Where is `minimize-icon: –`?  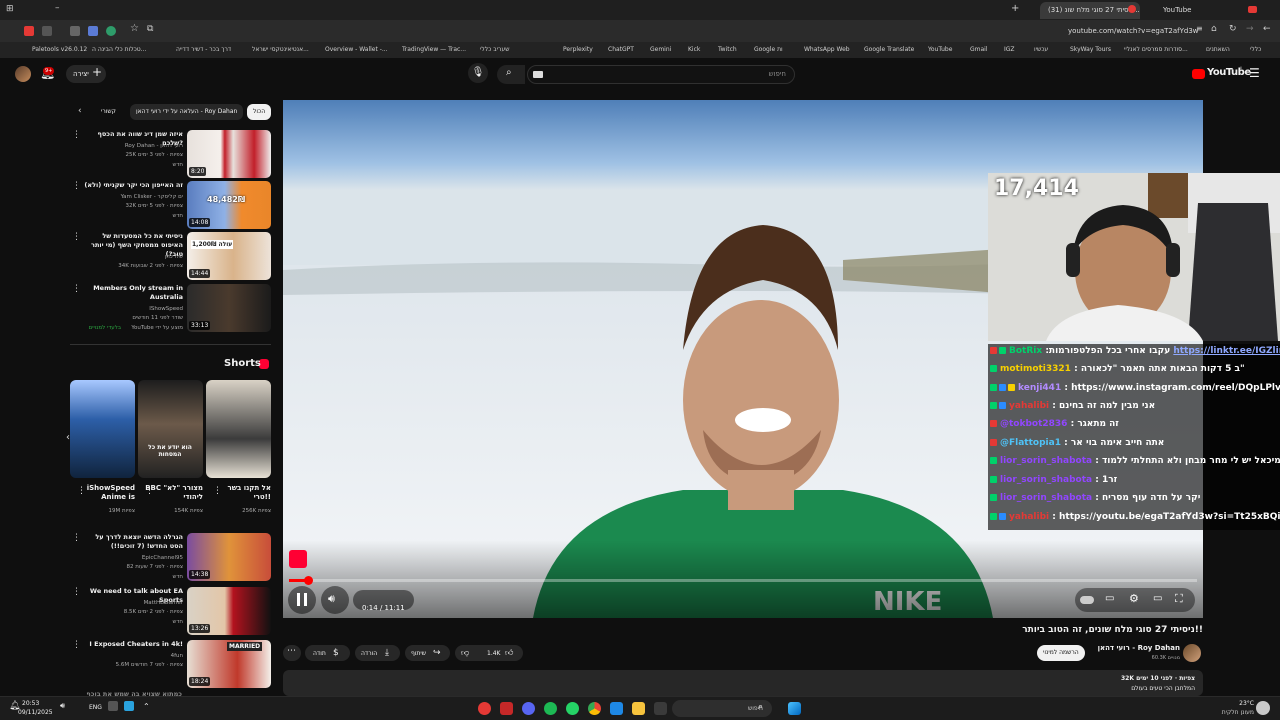 minimize-icon: – is located at coordinates (57, 8).